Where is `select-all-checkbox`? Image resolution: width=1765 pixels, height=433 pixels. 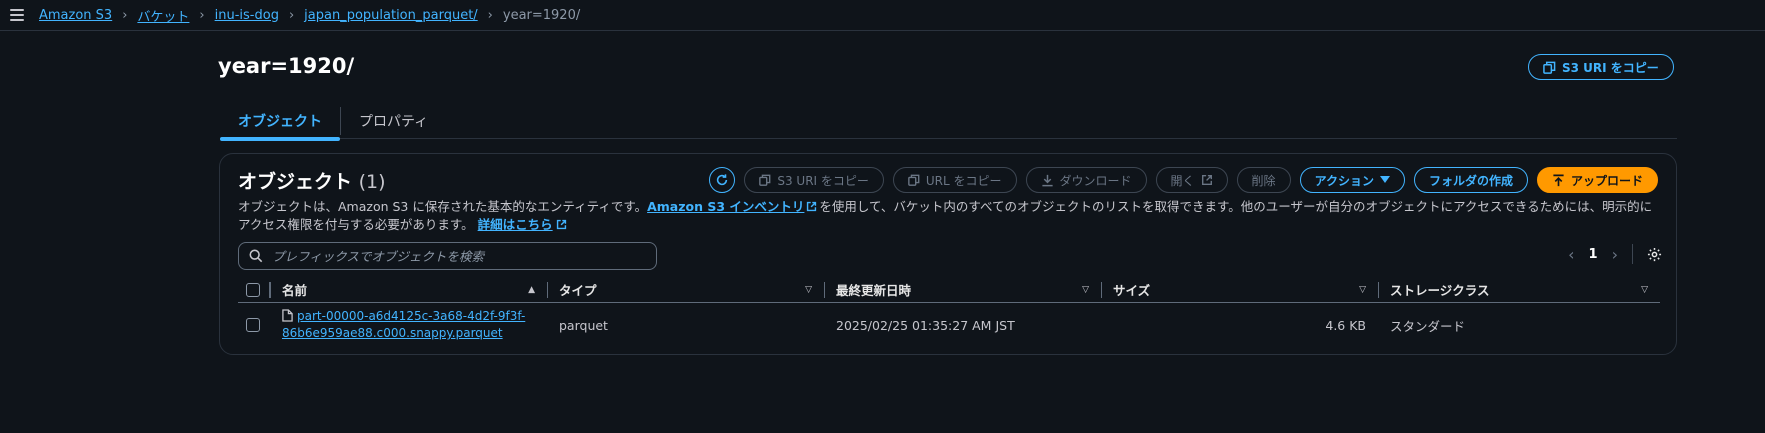 select-all-checkbox is located at coordinates (253, 289).